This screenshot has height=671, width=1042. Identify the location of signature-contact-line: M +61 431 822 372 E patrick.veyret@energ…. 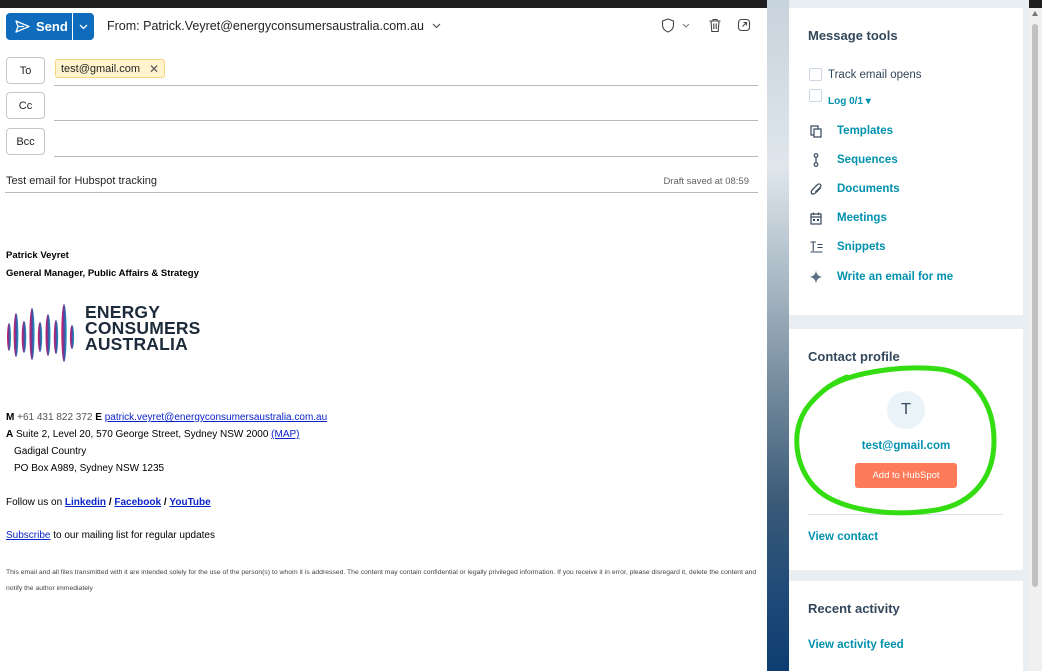
(167, 417).